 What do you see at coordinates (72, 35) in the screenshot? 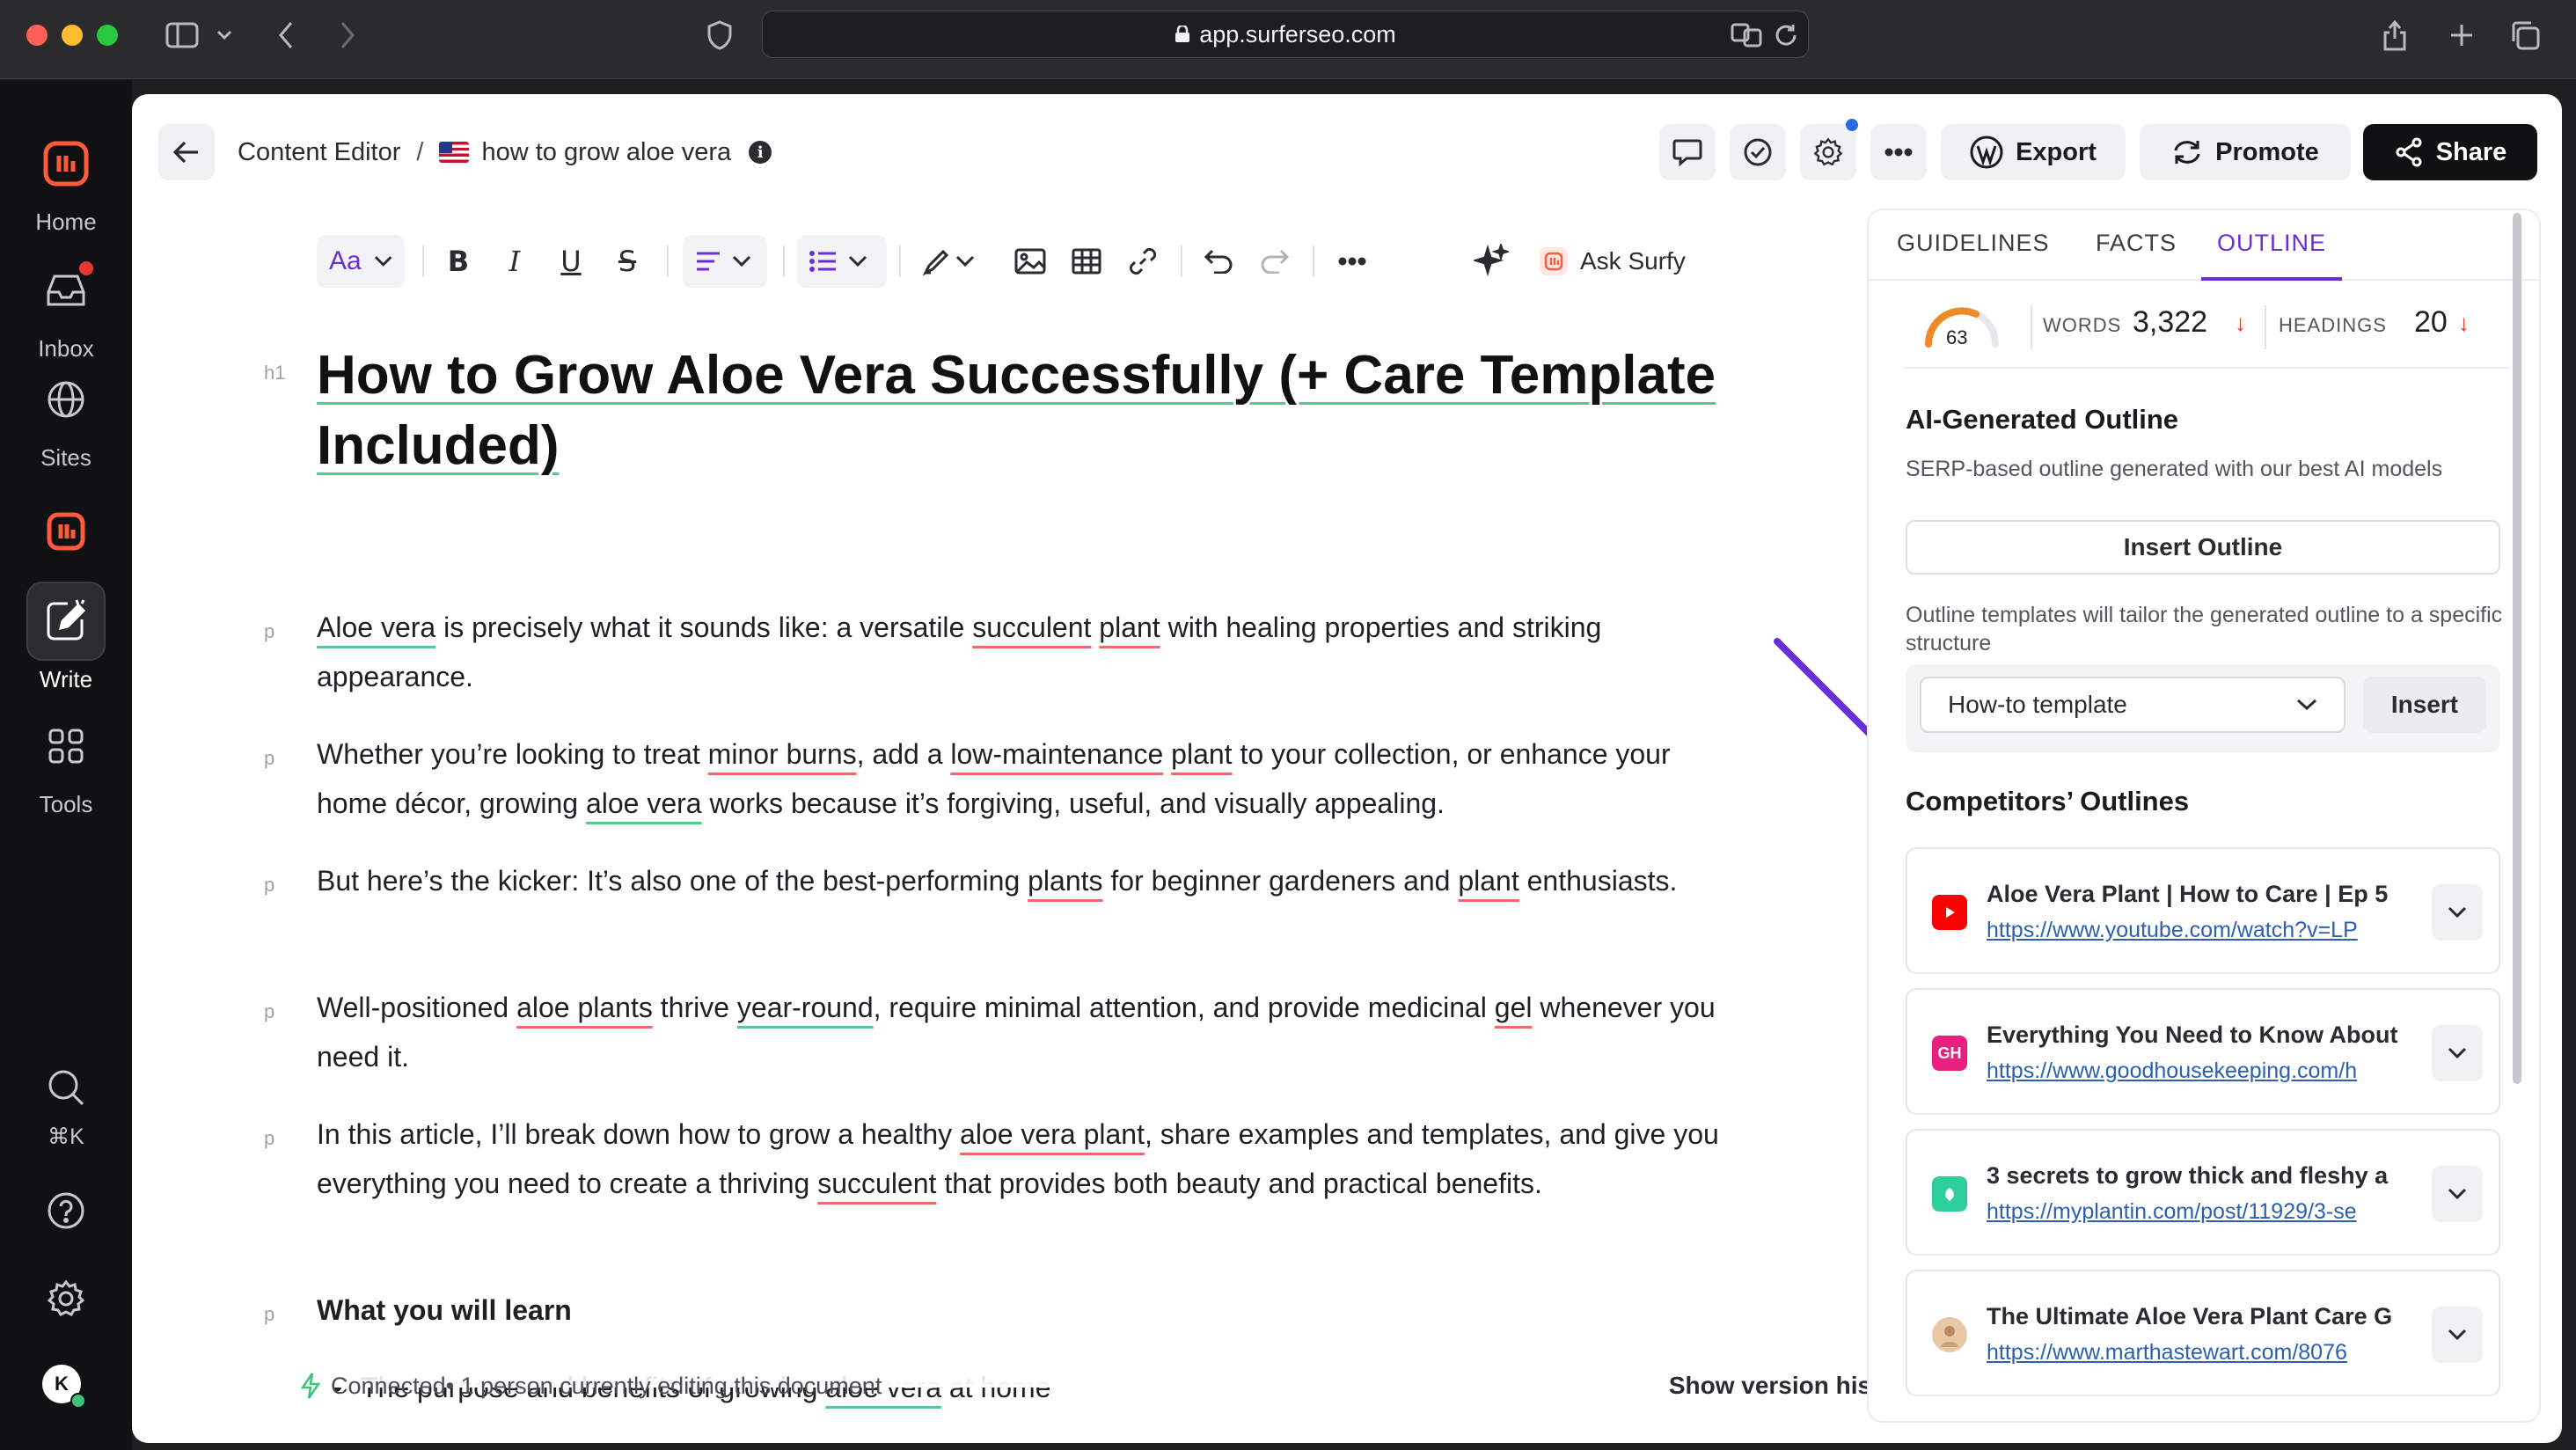
I see `minimize-window-button` at bounding box center [72, 35].